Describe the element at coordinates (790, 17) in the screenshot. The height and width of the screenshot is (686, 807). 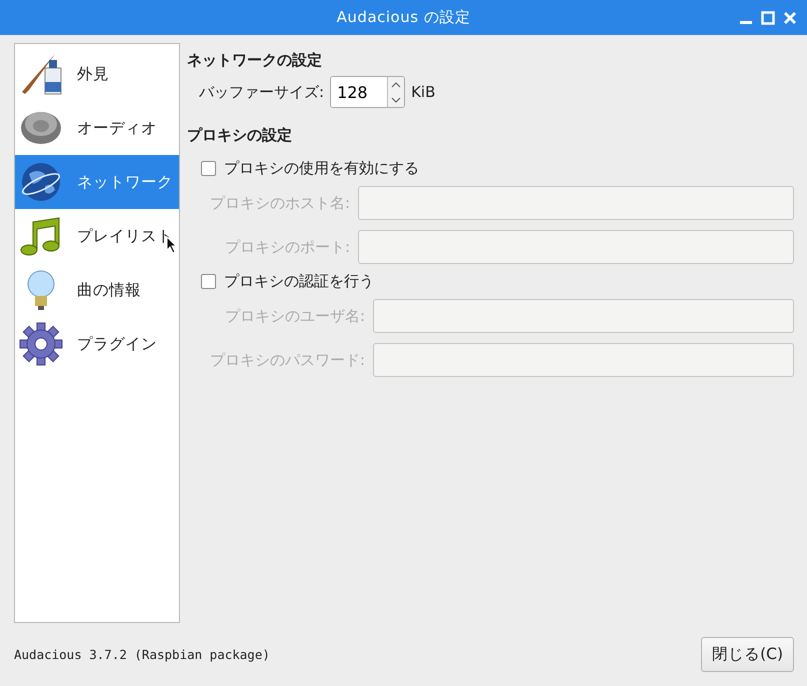
I see `close-icon` at that location.